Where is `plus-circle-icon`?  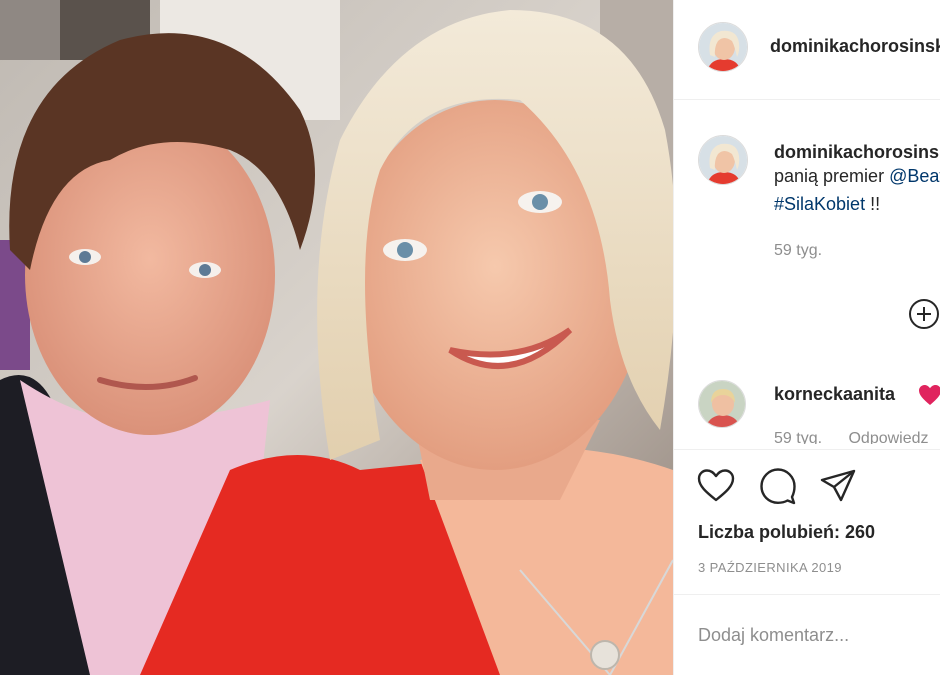
plus-circle-icon is located at coordinates (924, 314).